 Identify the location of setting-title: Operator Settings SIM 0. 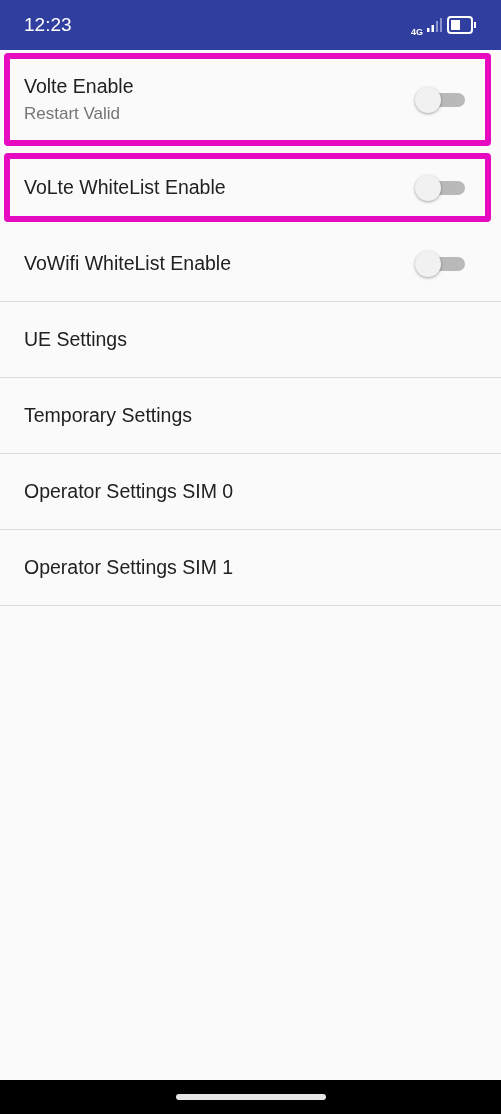
(129, 491).